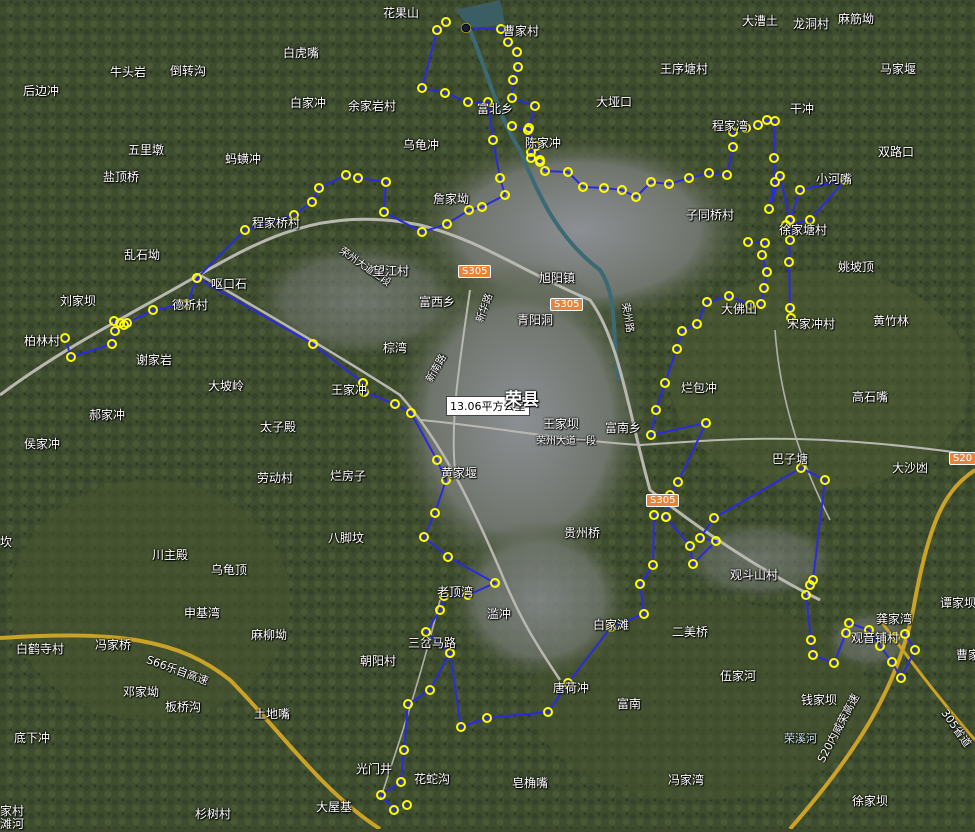 The width and height of the screenshot is (975, 832). What do you see at coordinates (141, 692) in the screenshot?
I see `place-label: 邓家坳` at bounding box center [141, 692].